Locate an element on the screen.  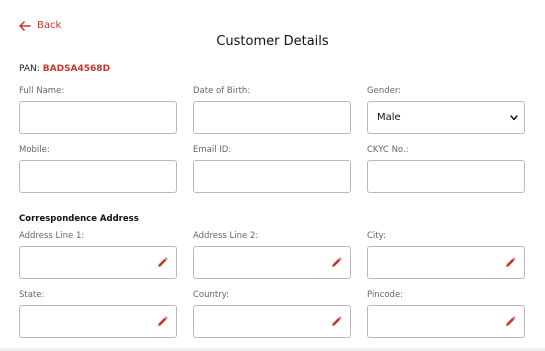
correspondence-address-heading: Correspondence Address is located at coordinates (79, 219).